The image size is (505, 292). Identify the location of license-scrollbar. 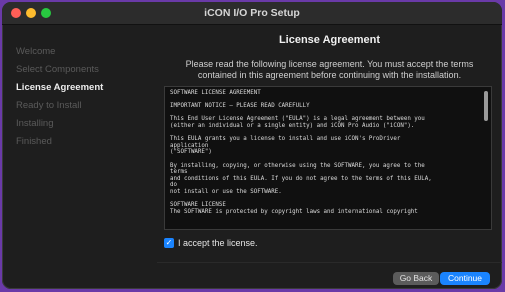
(486, 106).